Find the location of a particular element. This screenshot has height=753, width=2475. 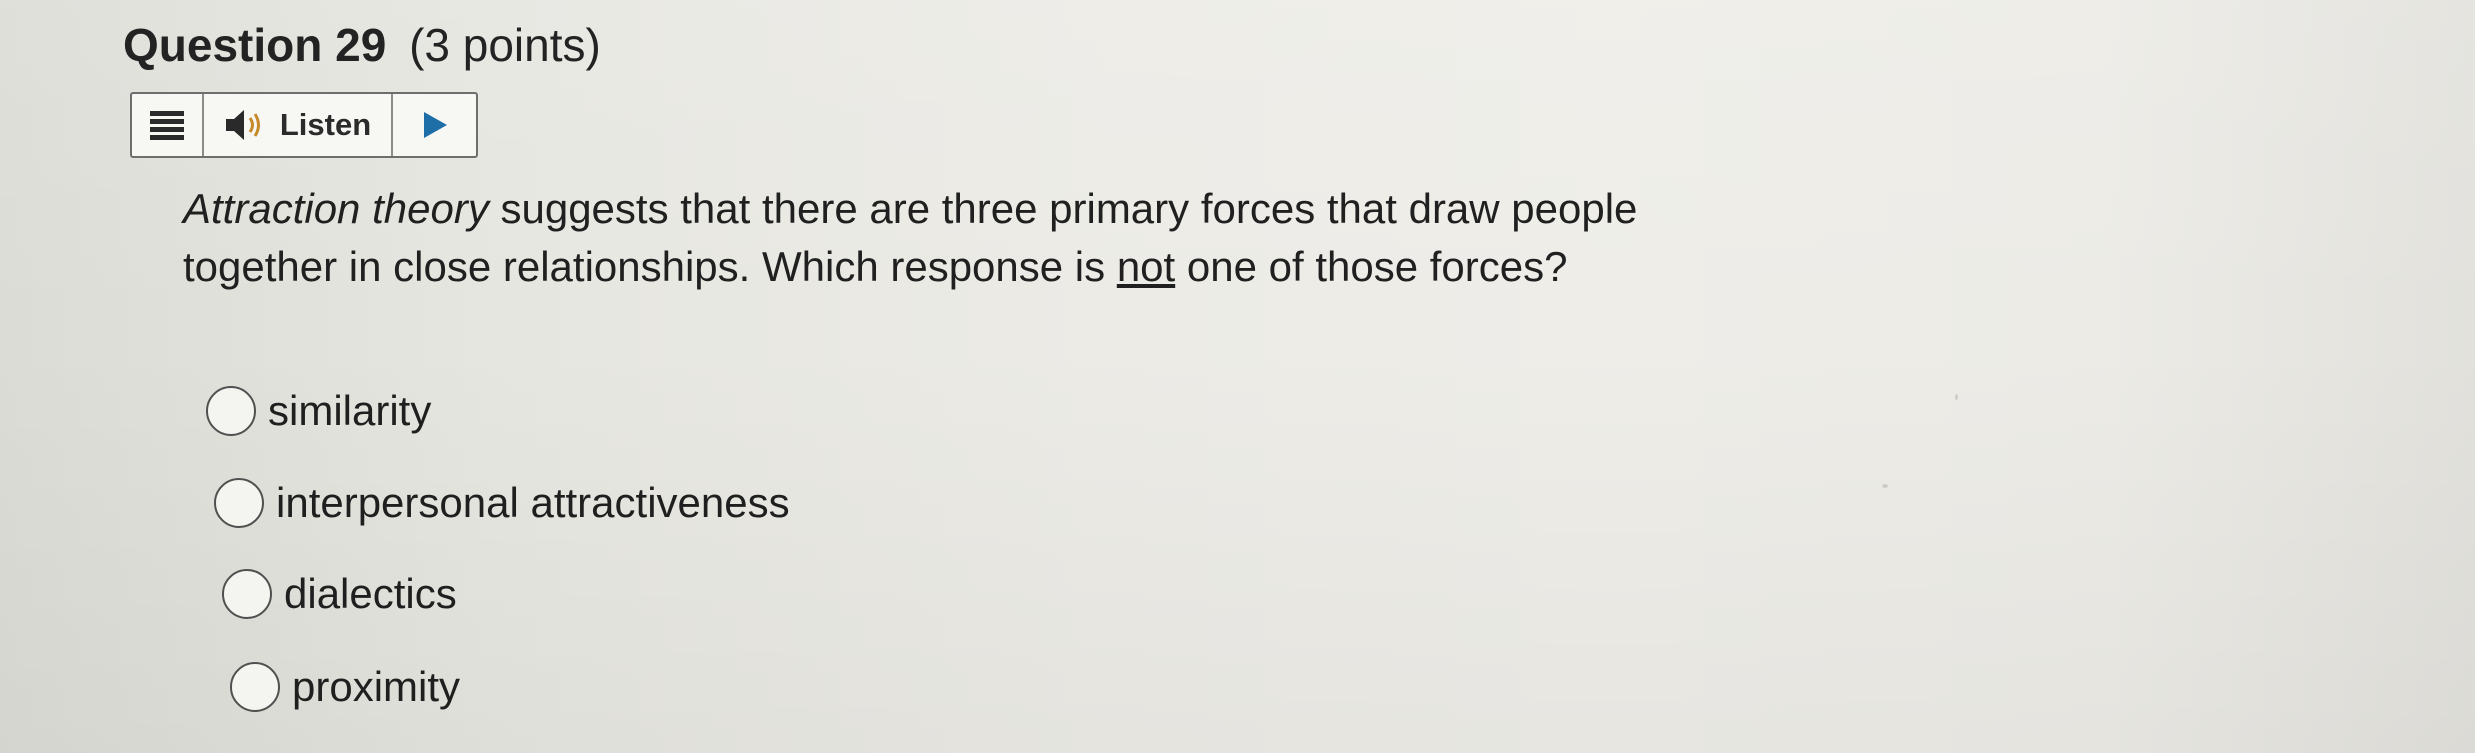

speaker-icon is located at coordinates (242, 125).